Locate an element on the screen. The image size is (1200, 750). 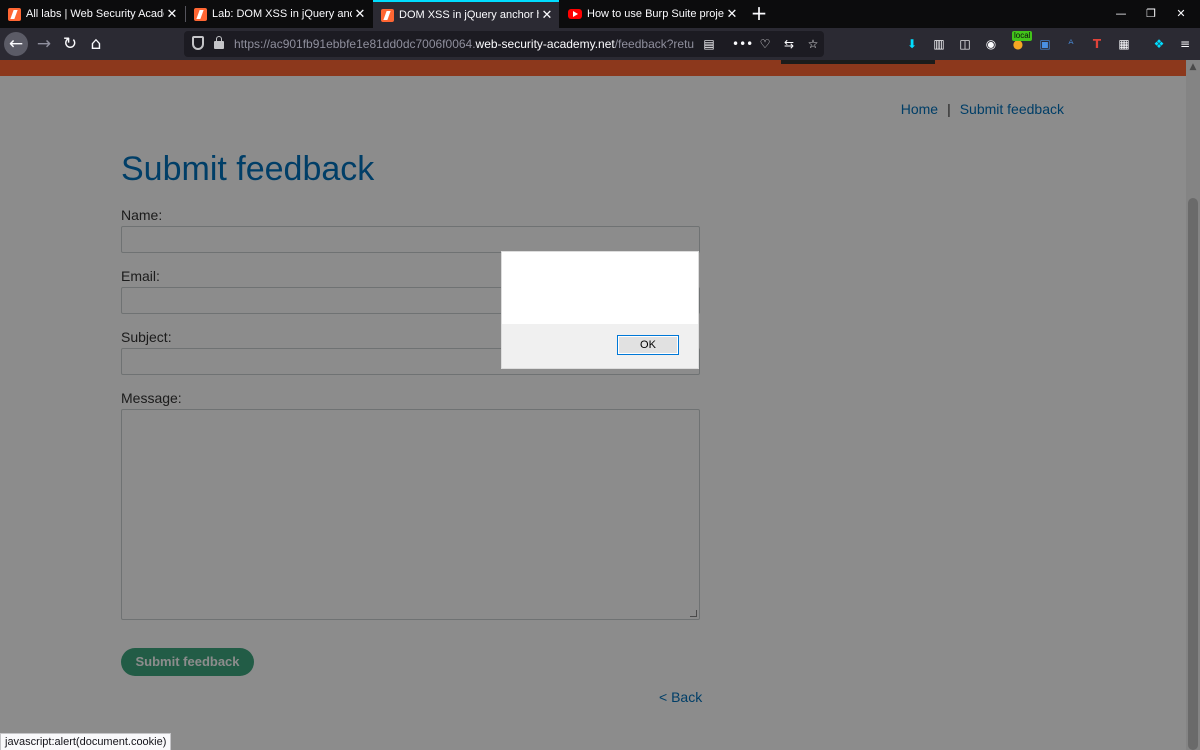
lock-icon is located at coordinates (219, 42).